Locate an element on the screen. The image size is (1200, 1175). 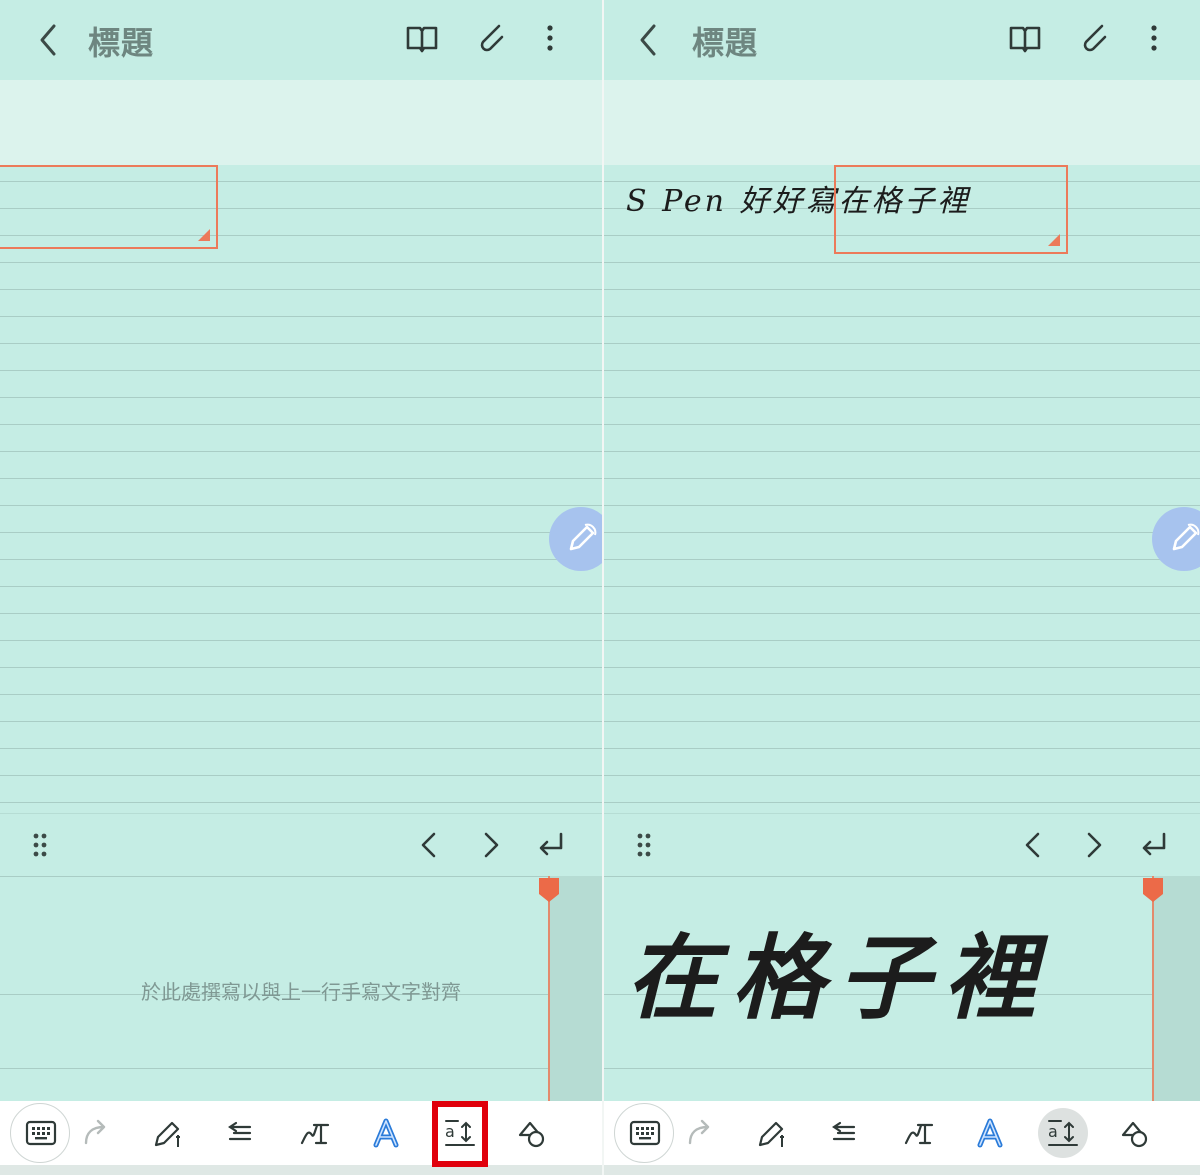
text-align-button: a is located at coordinates (1063, 1133).